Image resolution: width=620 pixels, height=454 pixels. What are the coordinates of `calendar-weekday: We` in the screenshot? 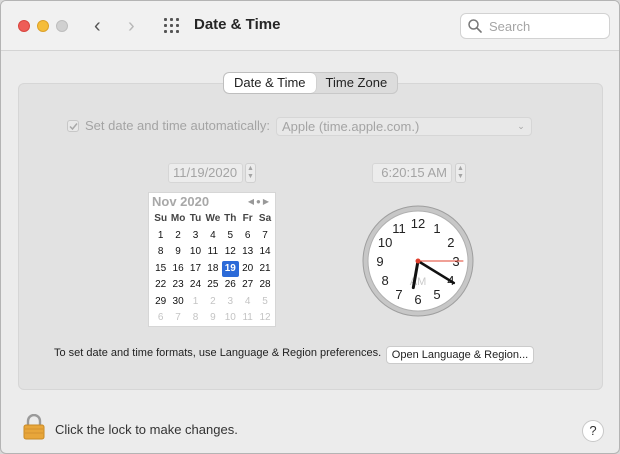 It's located at (213, 218).